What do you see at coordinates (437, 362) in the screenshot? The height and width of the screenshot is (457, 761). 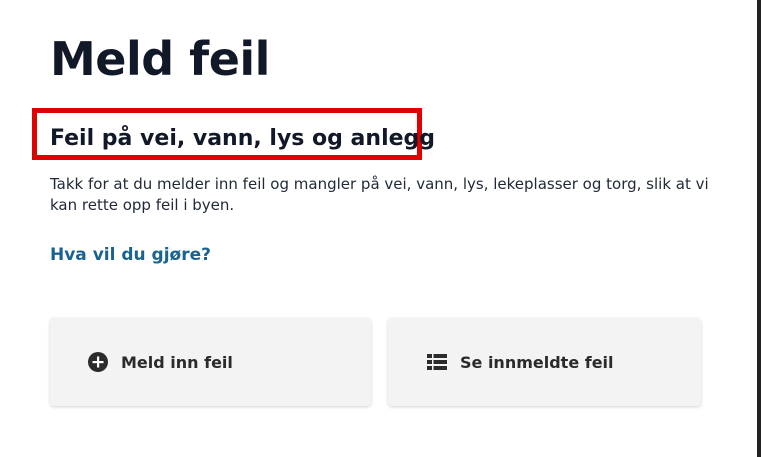 I see `list-icon` at bounding box center [437, 362].